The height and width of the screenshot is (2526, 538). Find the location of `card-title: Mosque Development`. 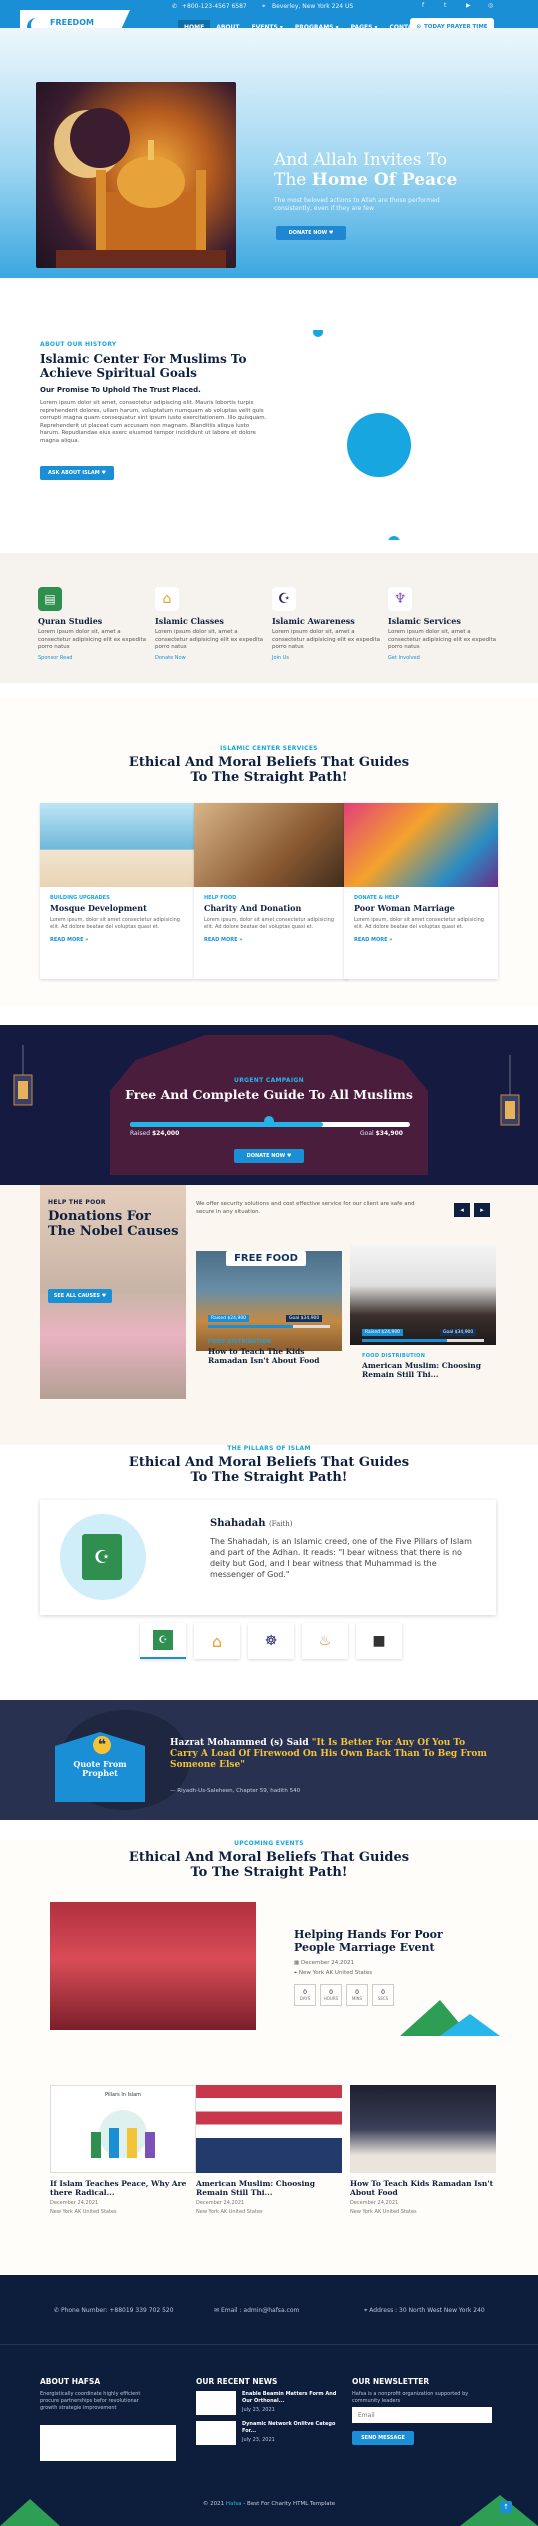

card-title: Mosque Development is located at coordinates (98, 908).